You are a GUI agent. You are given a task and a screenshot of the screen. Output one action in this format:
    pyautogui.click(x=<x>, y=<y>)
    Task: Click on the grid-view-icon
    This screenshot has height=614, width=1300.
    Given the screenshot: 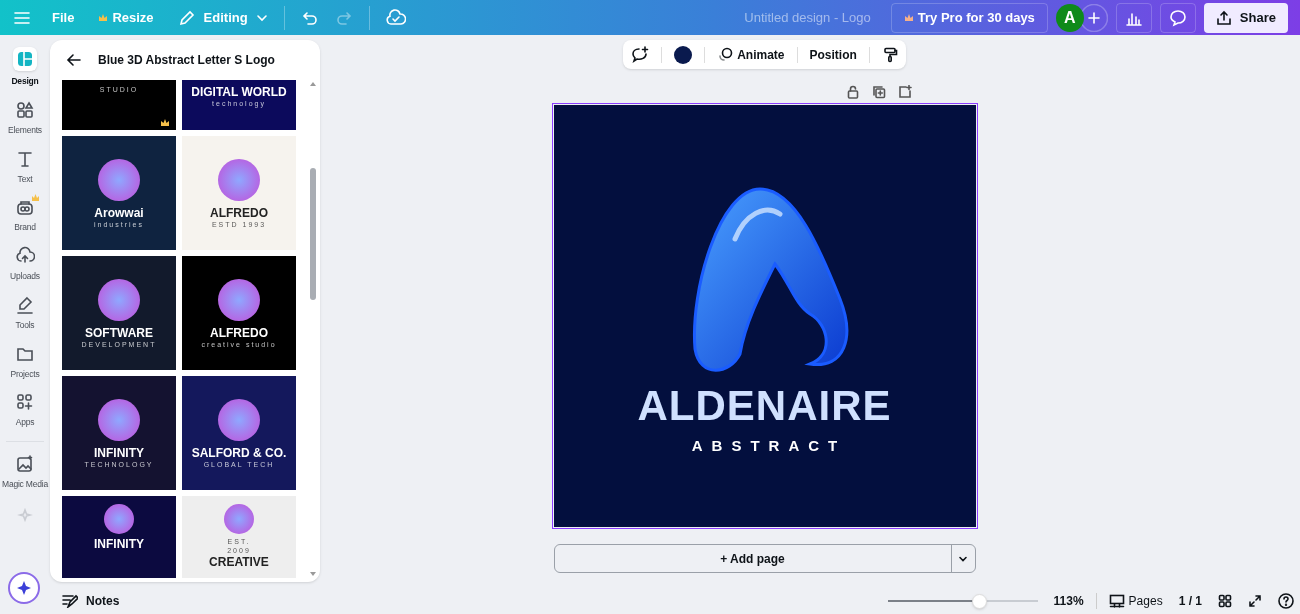 What is the action you would take?
    pyautogui.click(x=1225, y=601)
    